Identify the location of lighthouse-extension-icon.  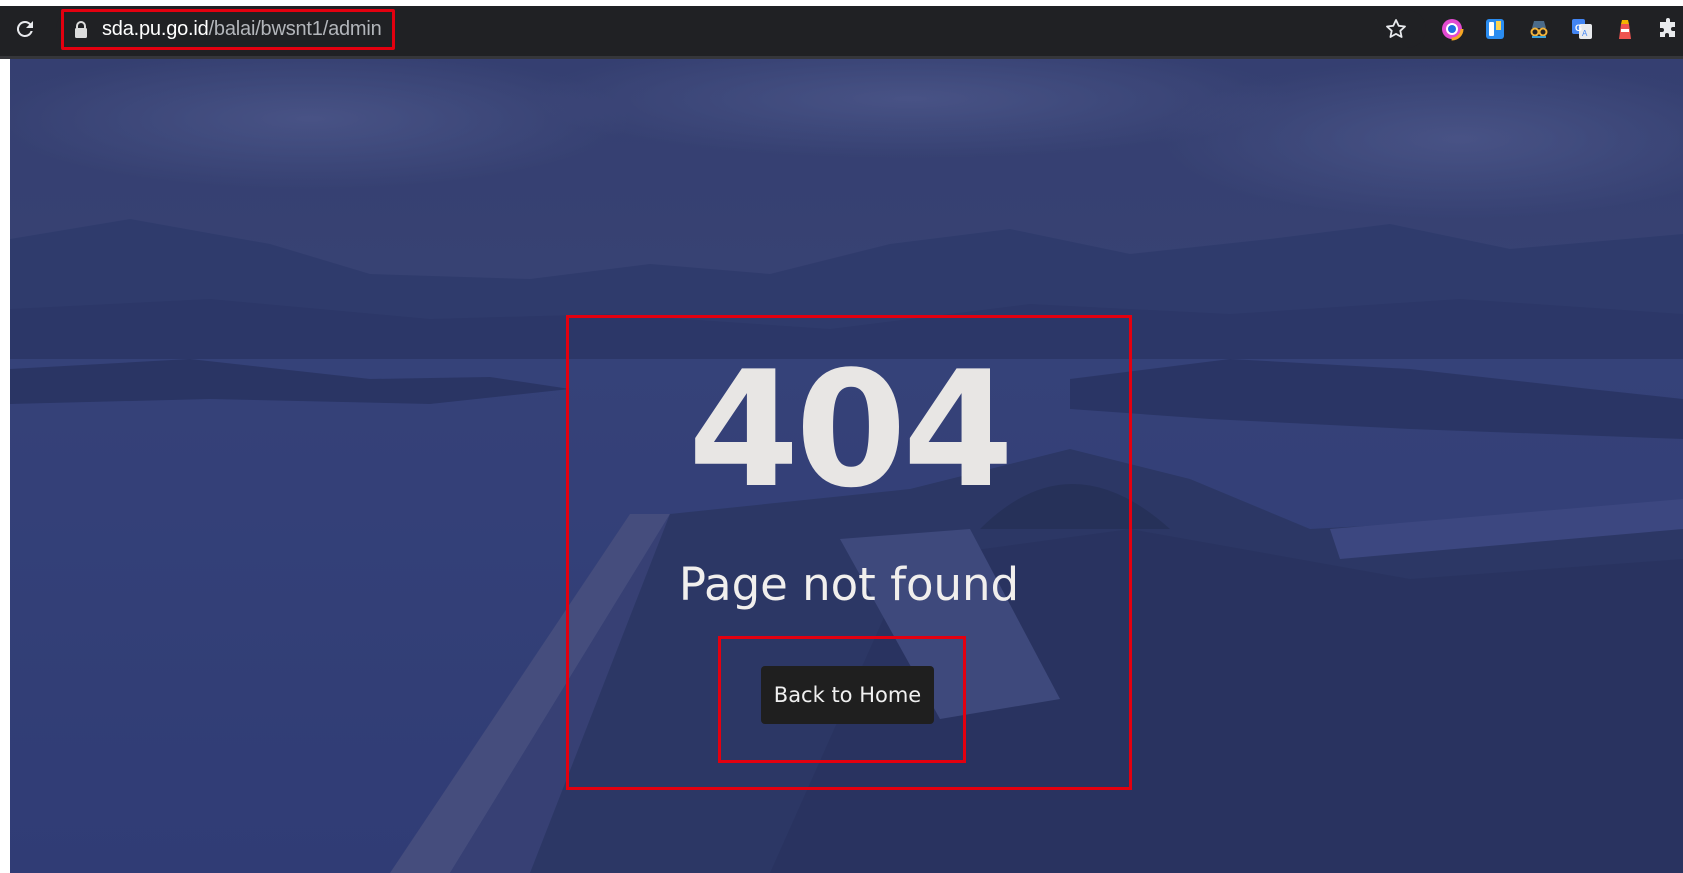
(1625, 29).